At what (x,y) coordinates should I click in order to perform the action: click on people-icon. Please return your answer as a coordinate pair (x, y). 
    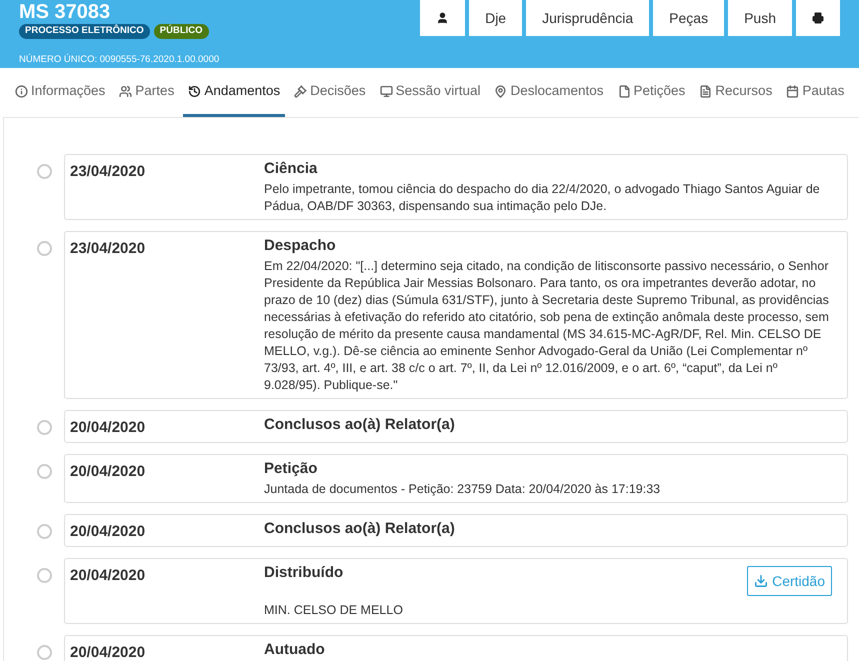
    Looking at the image, I should click on (125, 91).